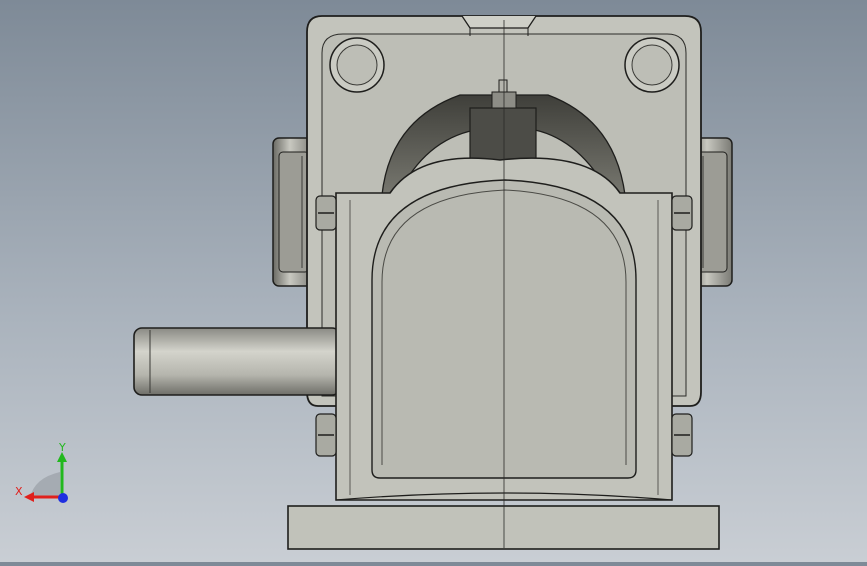 The image size is (867, 566). What do you see at coordinates (237, 361) in the screenshot?
I see `input-shaft` at bounding box center [237, 361].